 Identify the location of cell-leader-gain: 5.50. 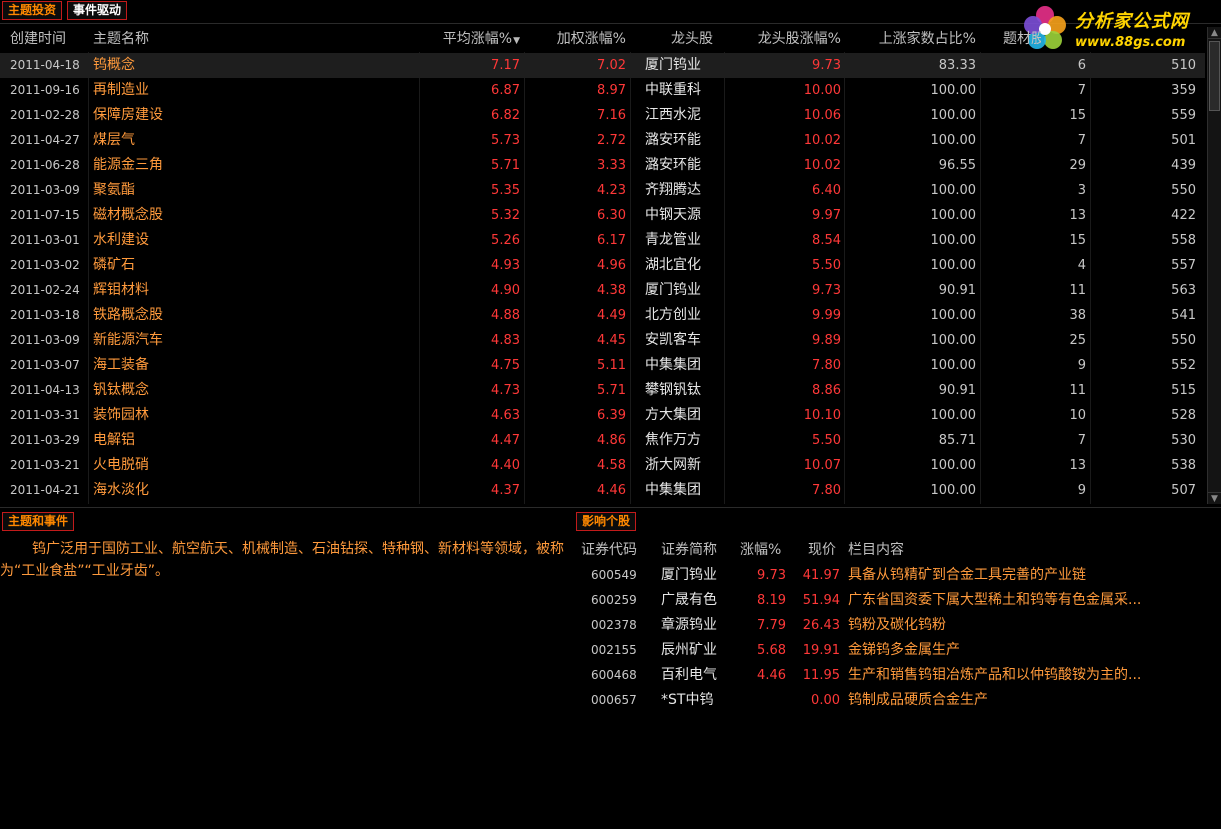
(826, 440).